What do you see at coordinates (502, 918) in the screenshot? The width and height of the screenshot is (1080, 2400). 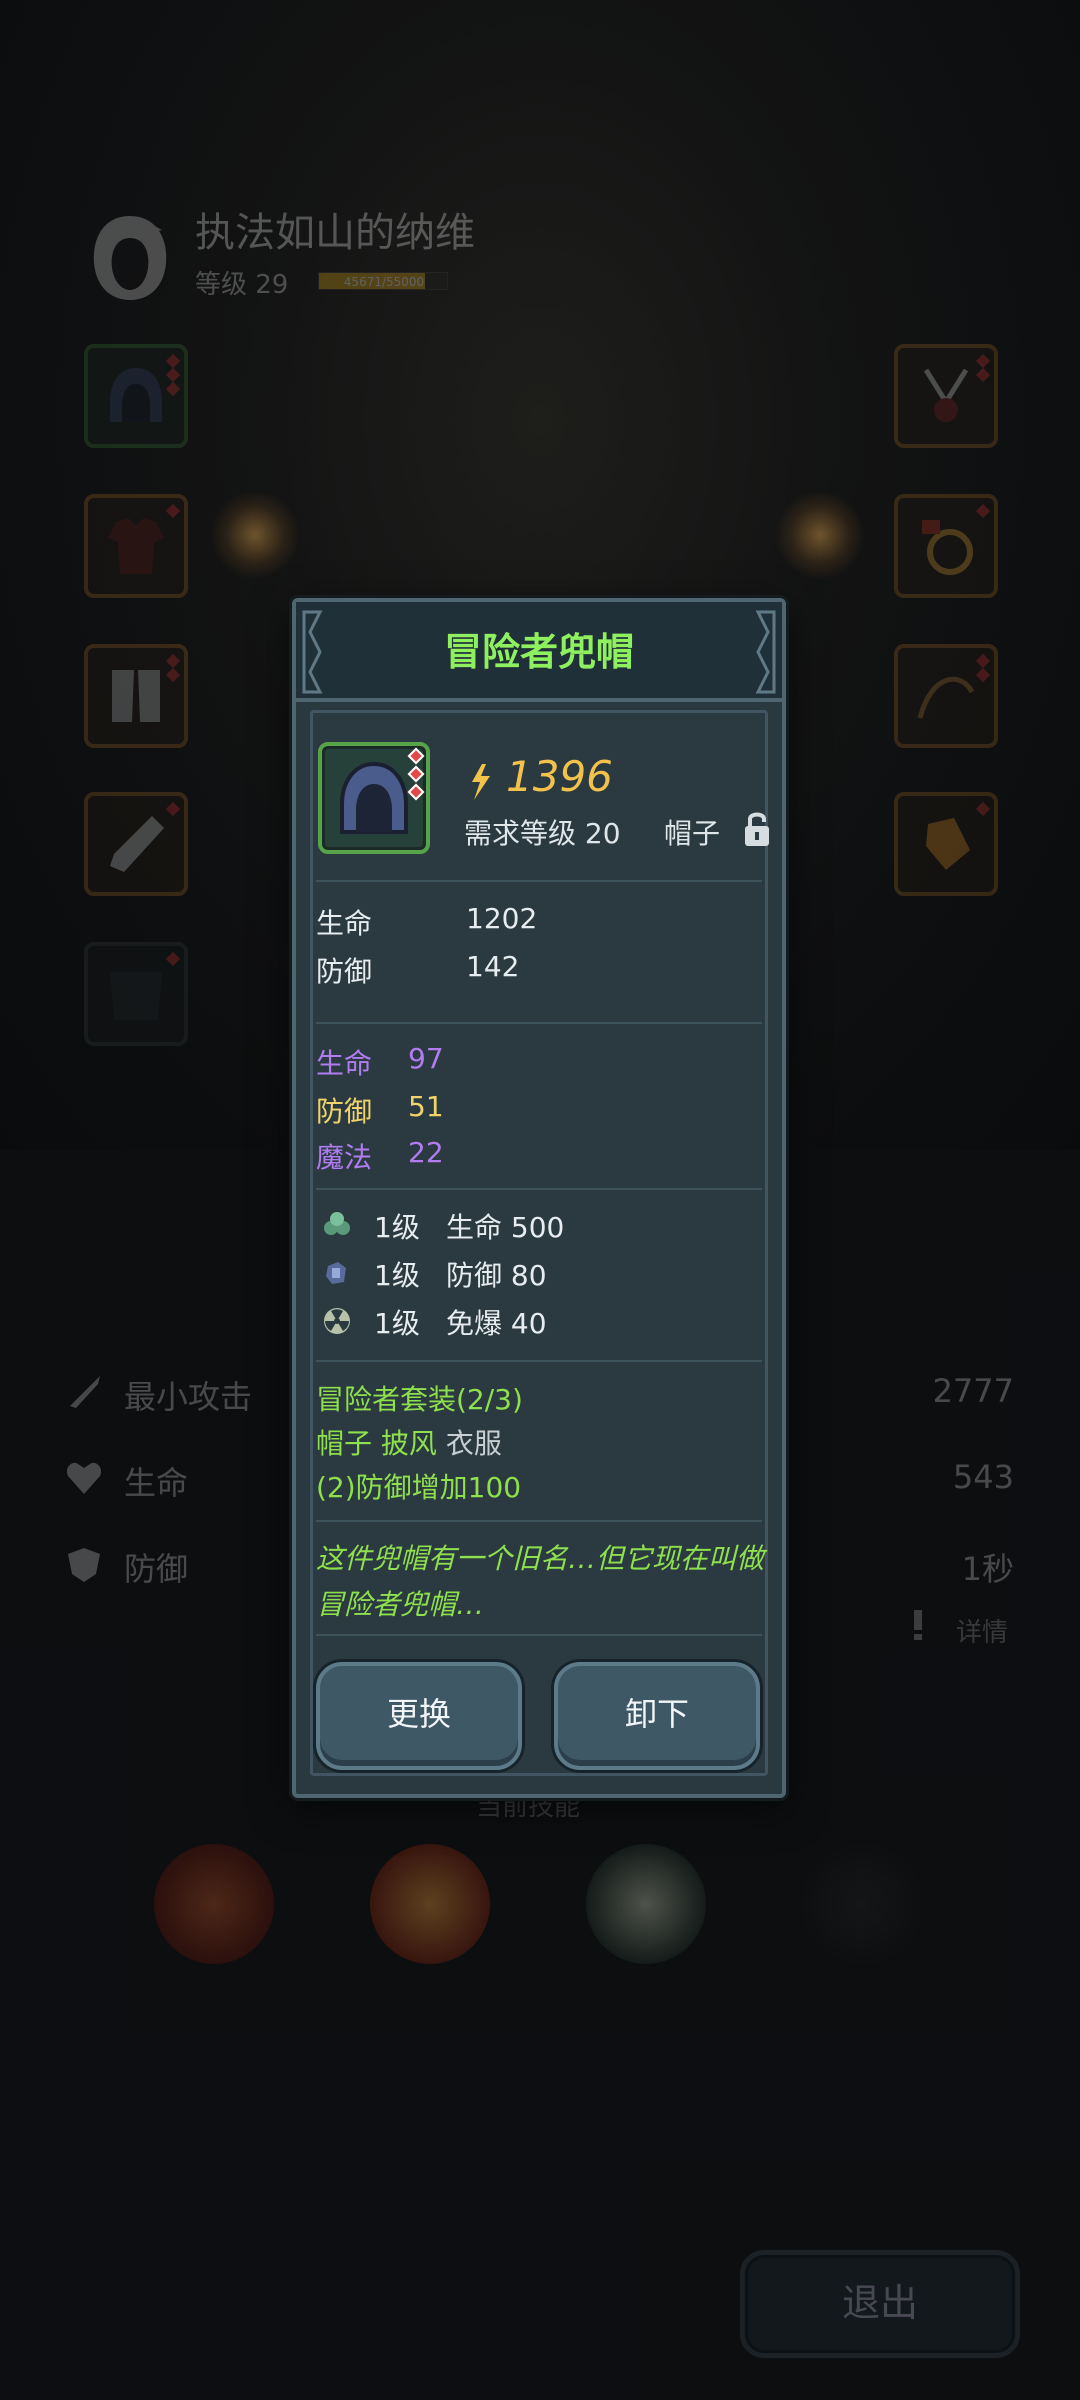 I see `base-stat-value: 1202` at bounding box center [502, 918].